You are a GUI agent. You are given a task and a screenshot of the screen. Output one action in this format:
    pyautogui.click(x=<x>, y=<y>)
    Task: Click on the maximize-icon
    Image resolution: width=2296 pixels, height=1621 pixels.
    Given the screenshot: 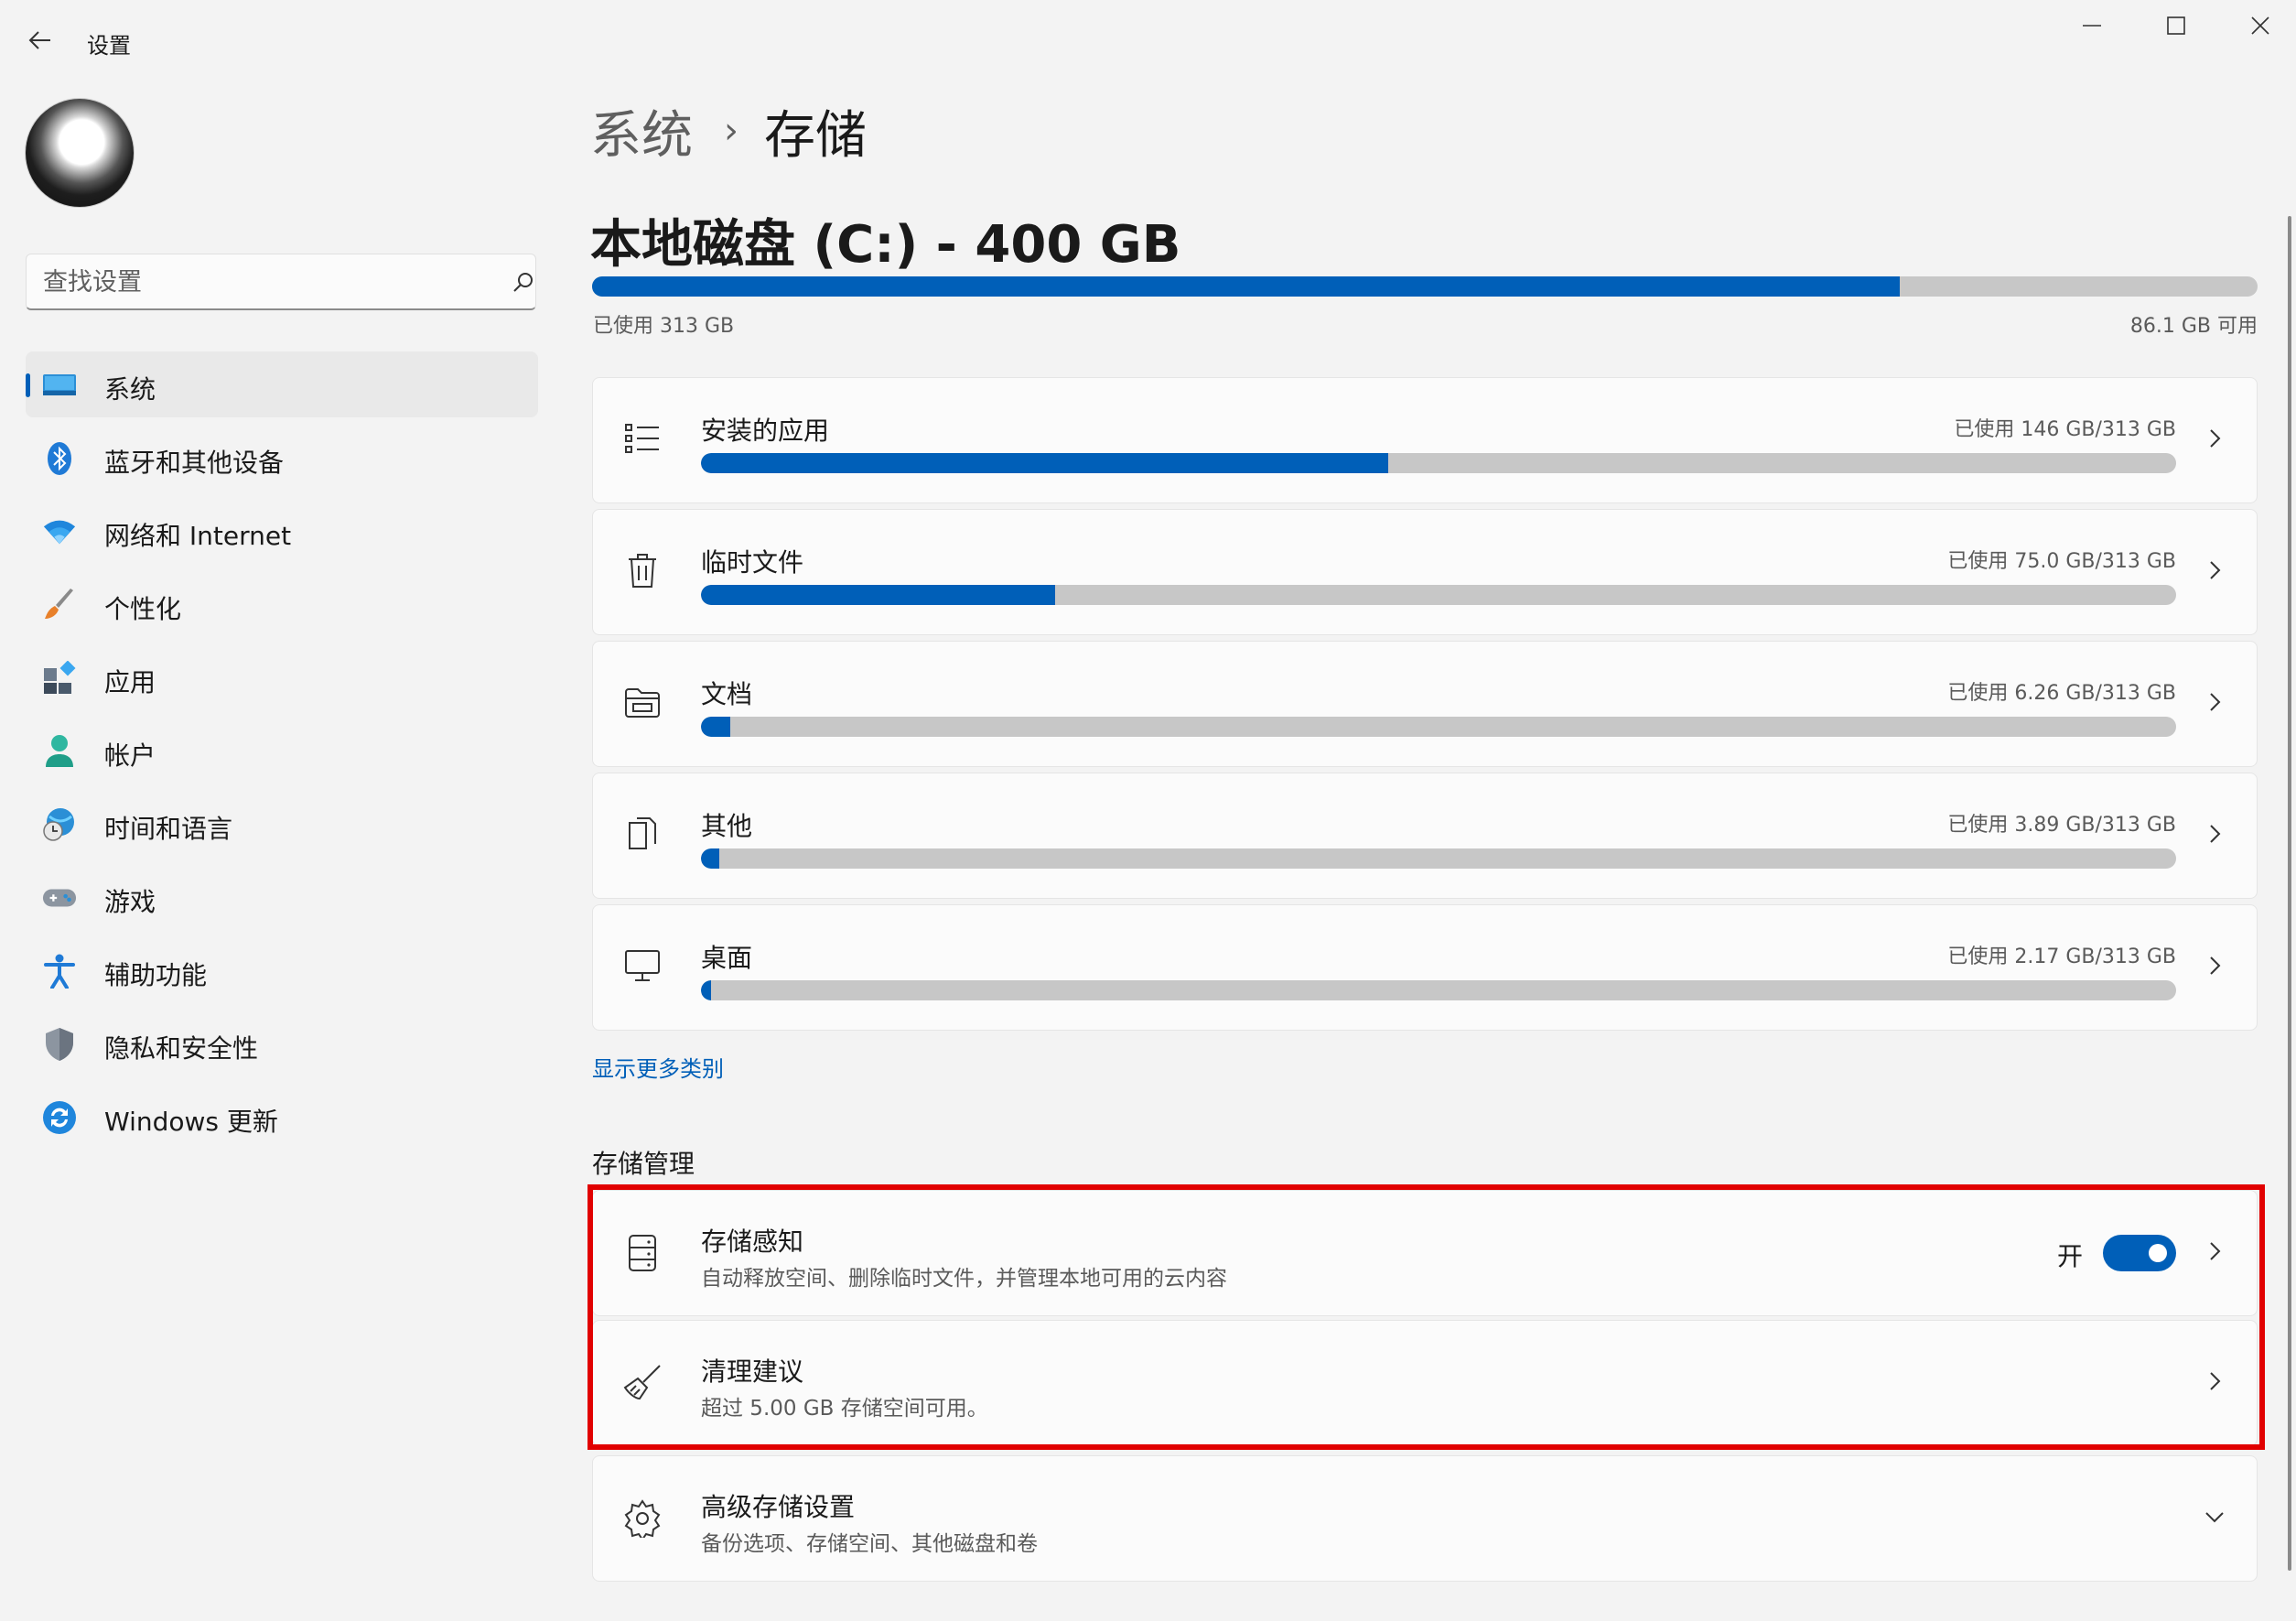 What is the action you would take?
    pyautogui.click(x=2176, y=25)
    